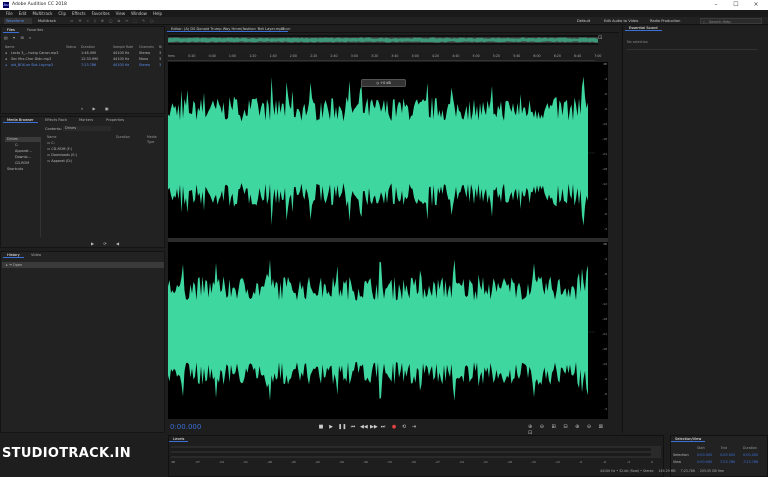 Image resolution: width=768 pixels, height=477 pixels. Describe the element at coordinates (56, 120) in the screenshot. I see `tab-effects-rack: Effects Rack` at that location.